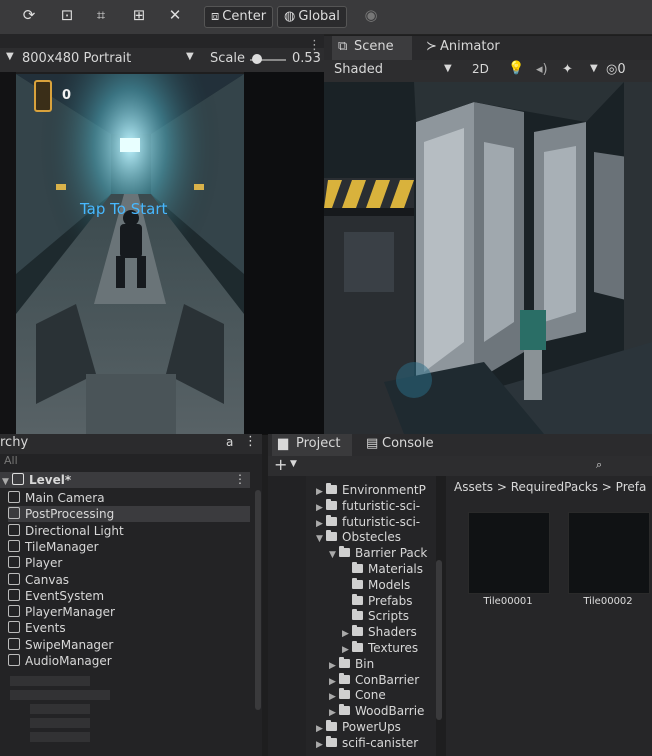 This screenshot has width=652, height=756. Describe the element at coordinates (376, 585) in the screenshot. I see `project-folder-item: Models` at that location.